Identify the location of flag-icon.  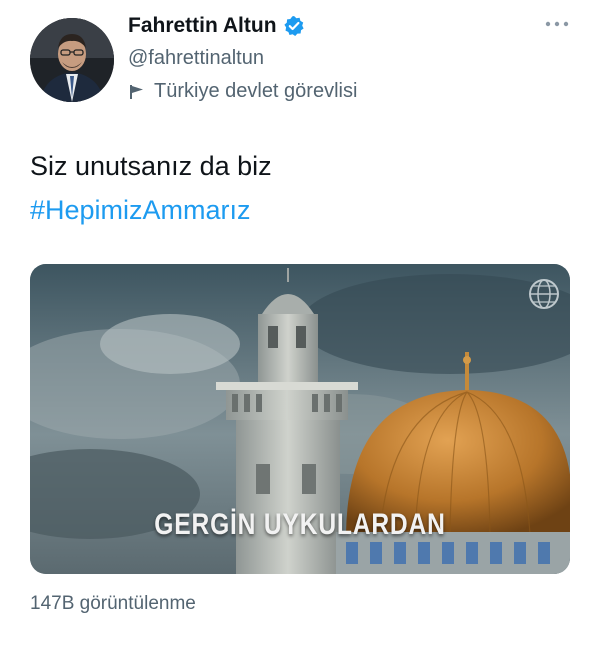
(137, 92).